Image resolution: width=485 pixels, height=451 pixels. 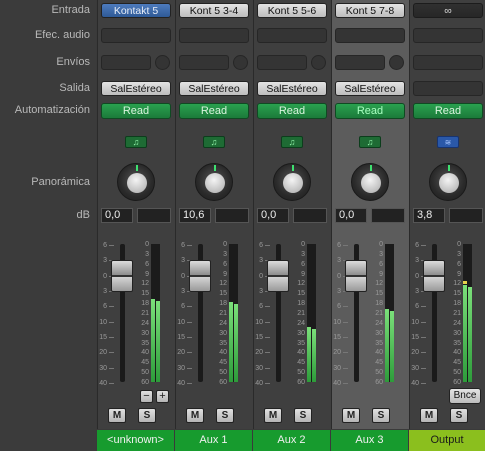 What do you see at coordinates (162, 396) in the screenshot?
I see `add-channel-button: +` at bounding box center [162, 396].